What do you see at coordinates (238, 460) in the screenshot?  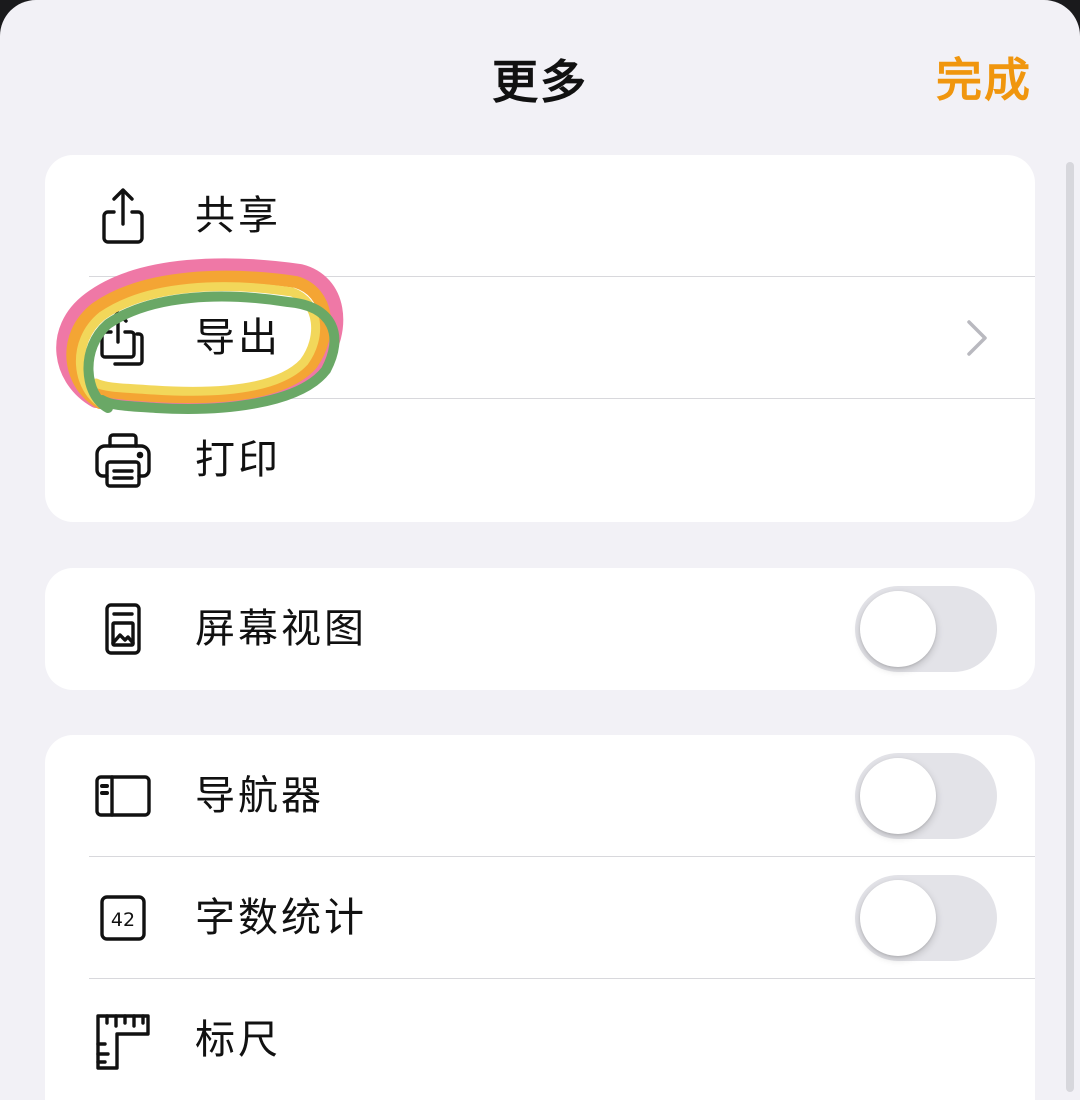 I see `print-label: 打印` at bounding box center [238, 460].